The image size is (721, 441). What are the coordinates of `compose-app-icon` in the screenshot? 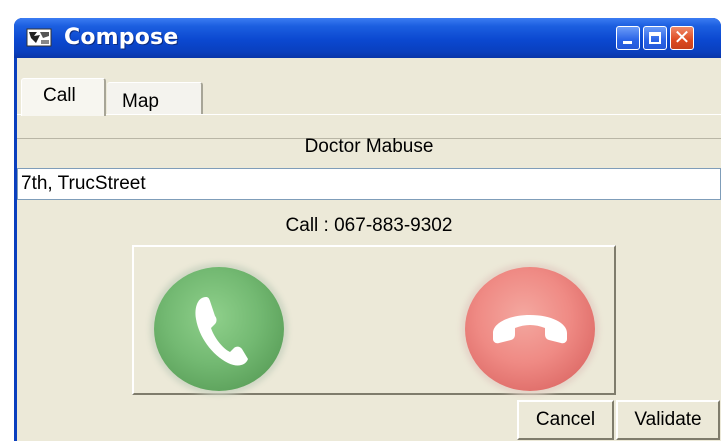 It's located at (39, 37).